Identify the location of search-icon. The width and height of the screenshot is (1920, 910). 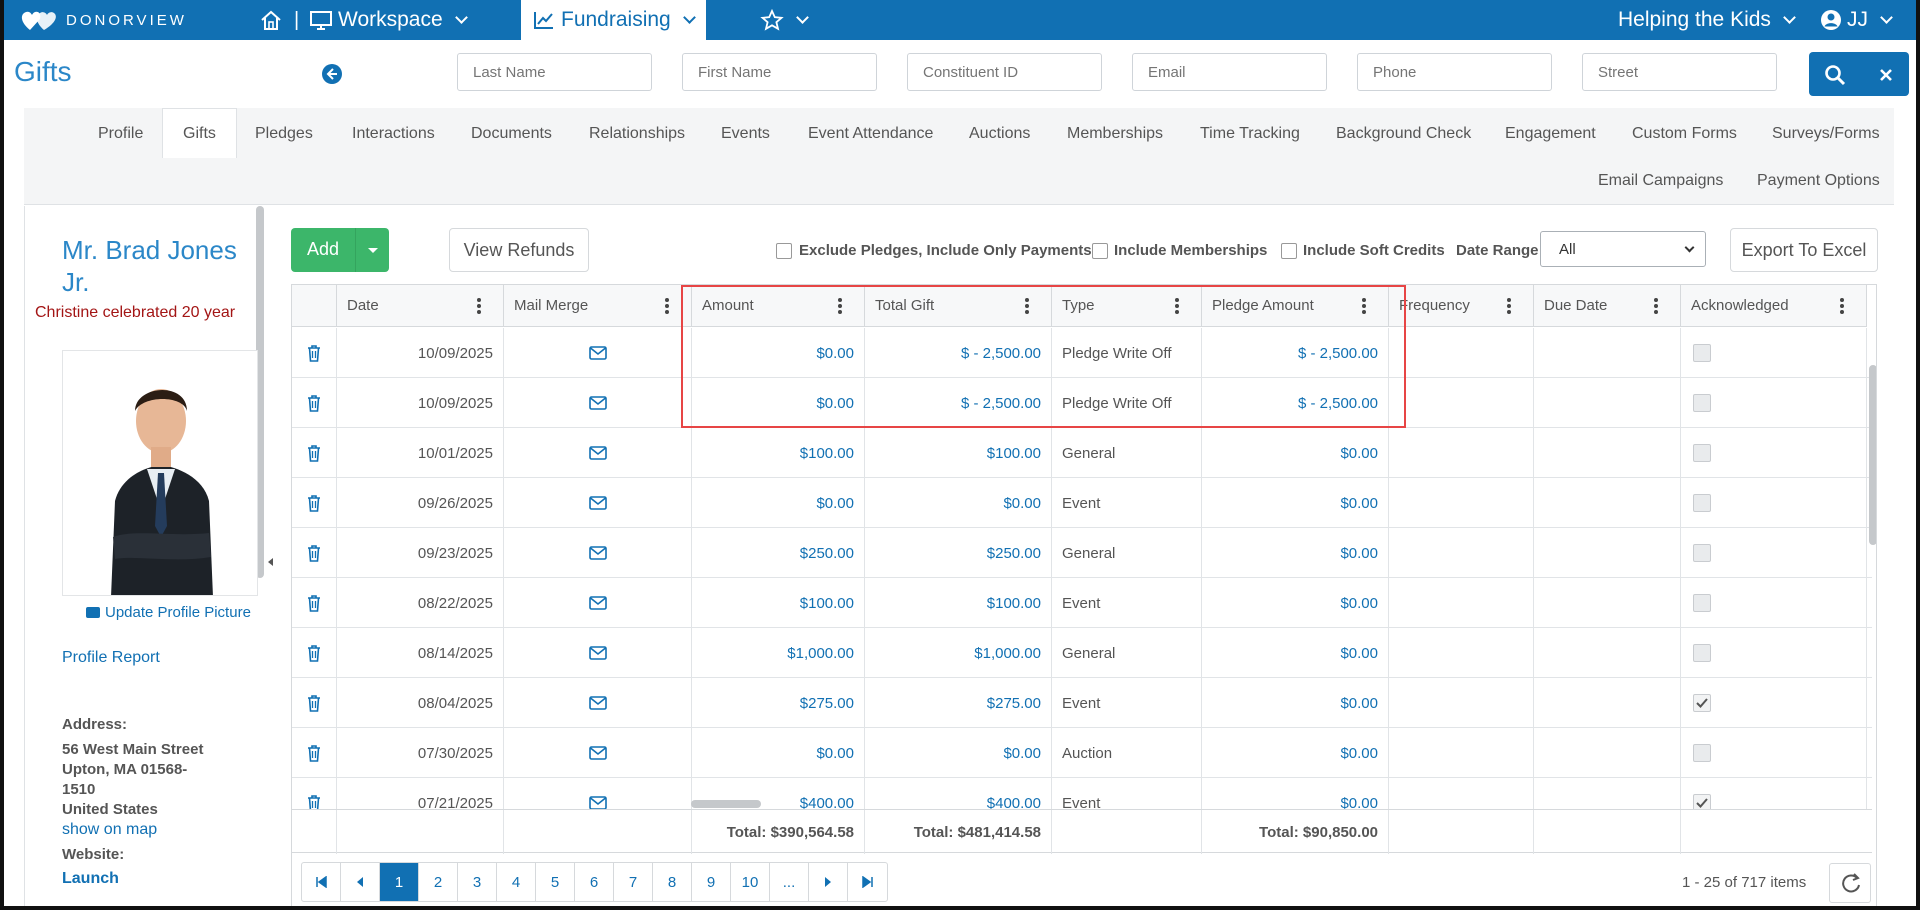
(1835, 75).